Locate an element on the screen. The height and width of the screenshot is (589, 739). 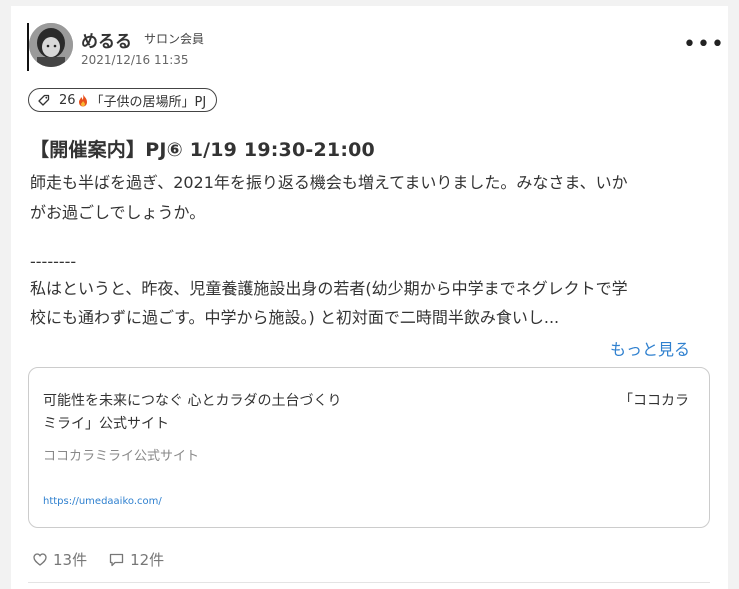
like-button: 13件 is located at coordinates (60, 559).